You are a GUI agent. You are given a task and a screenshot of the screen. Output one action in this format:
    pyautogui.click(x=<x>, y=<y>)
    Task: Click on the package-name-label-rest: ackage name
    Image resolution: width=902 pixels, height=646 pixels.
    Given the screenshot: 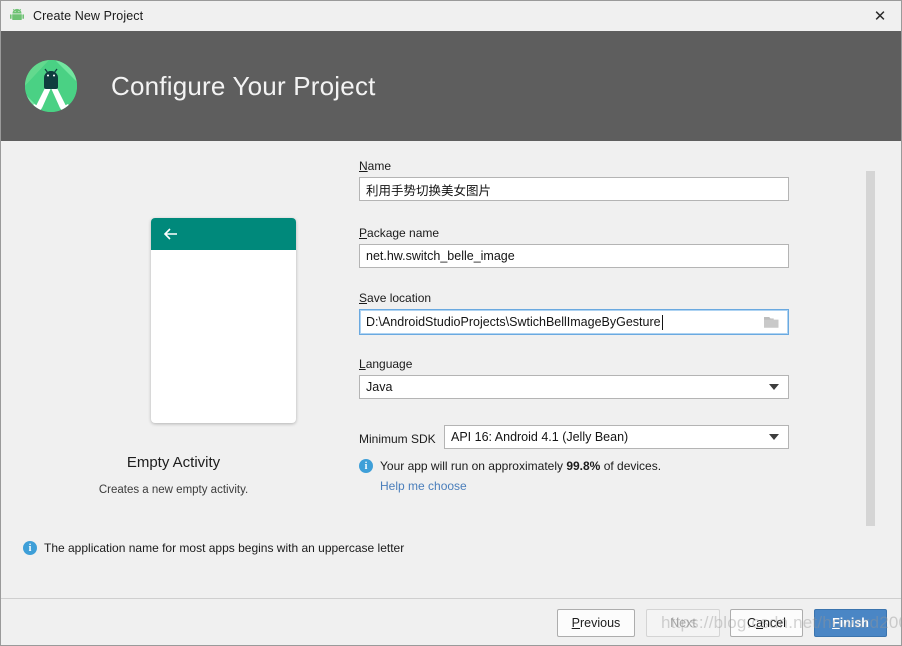 What is the action you would take?
    pyautogui.click(x=403, y=233)
    